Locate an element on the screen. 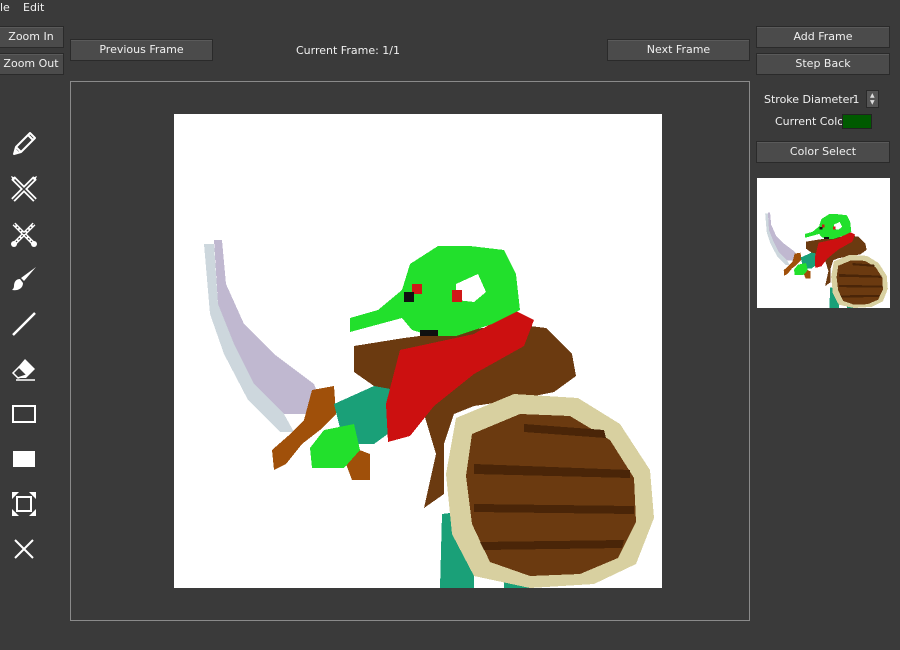  current-color-swatch is located at coordinates (857, 121).